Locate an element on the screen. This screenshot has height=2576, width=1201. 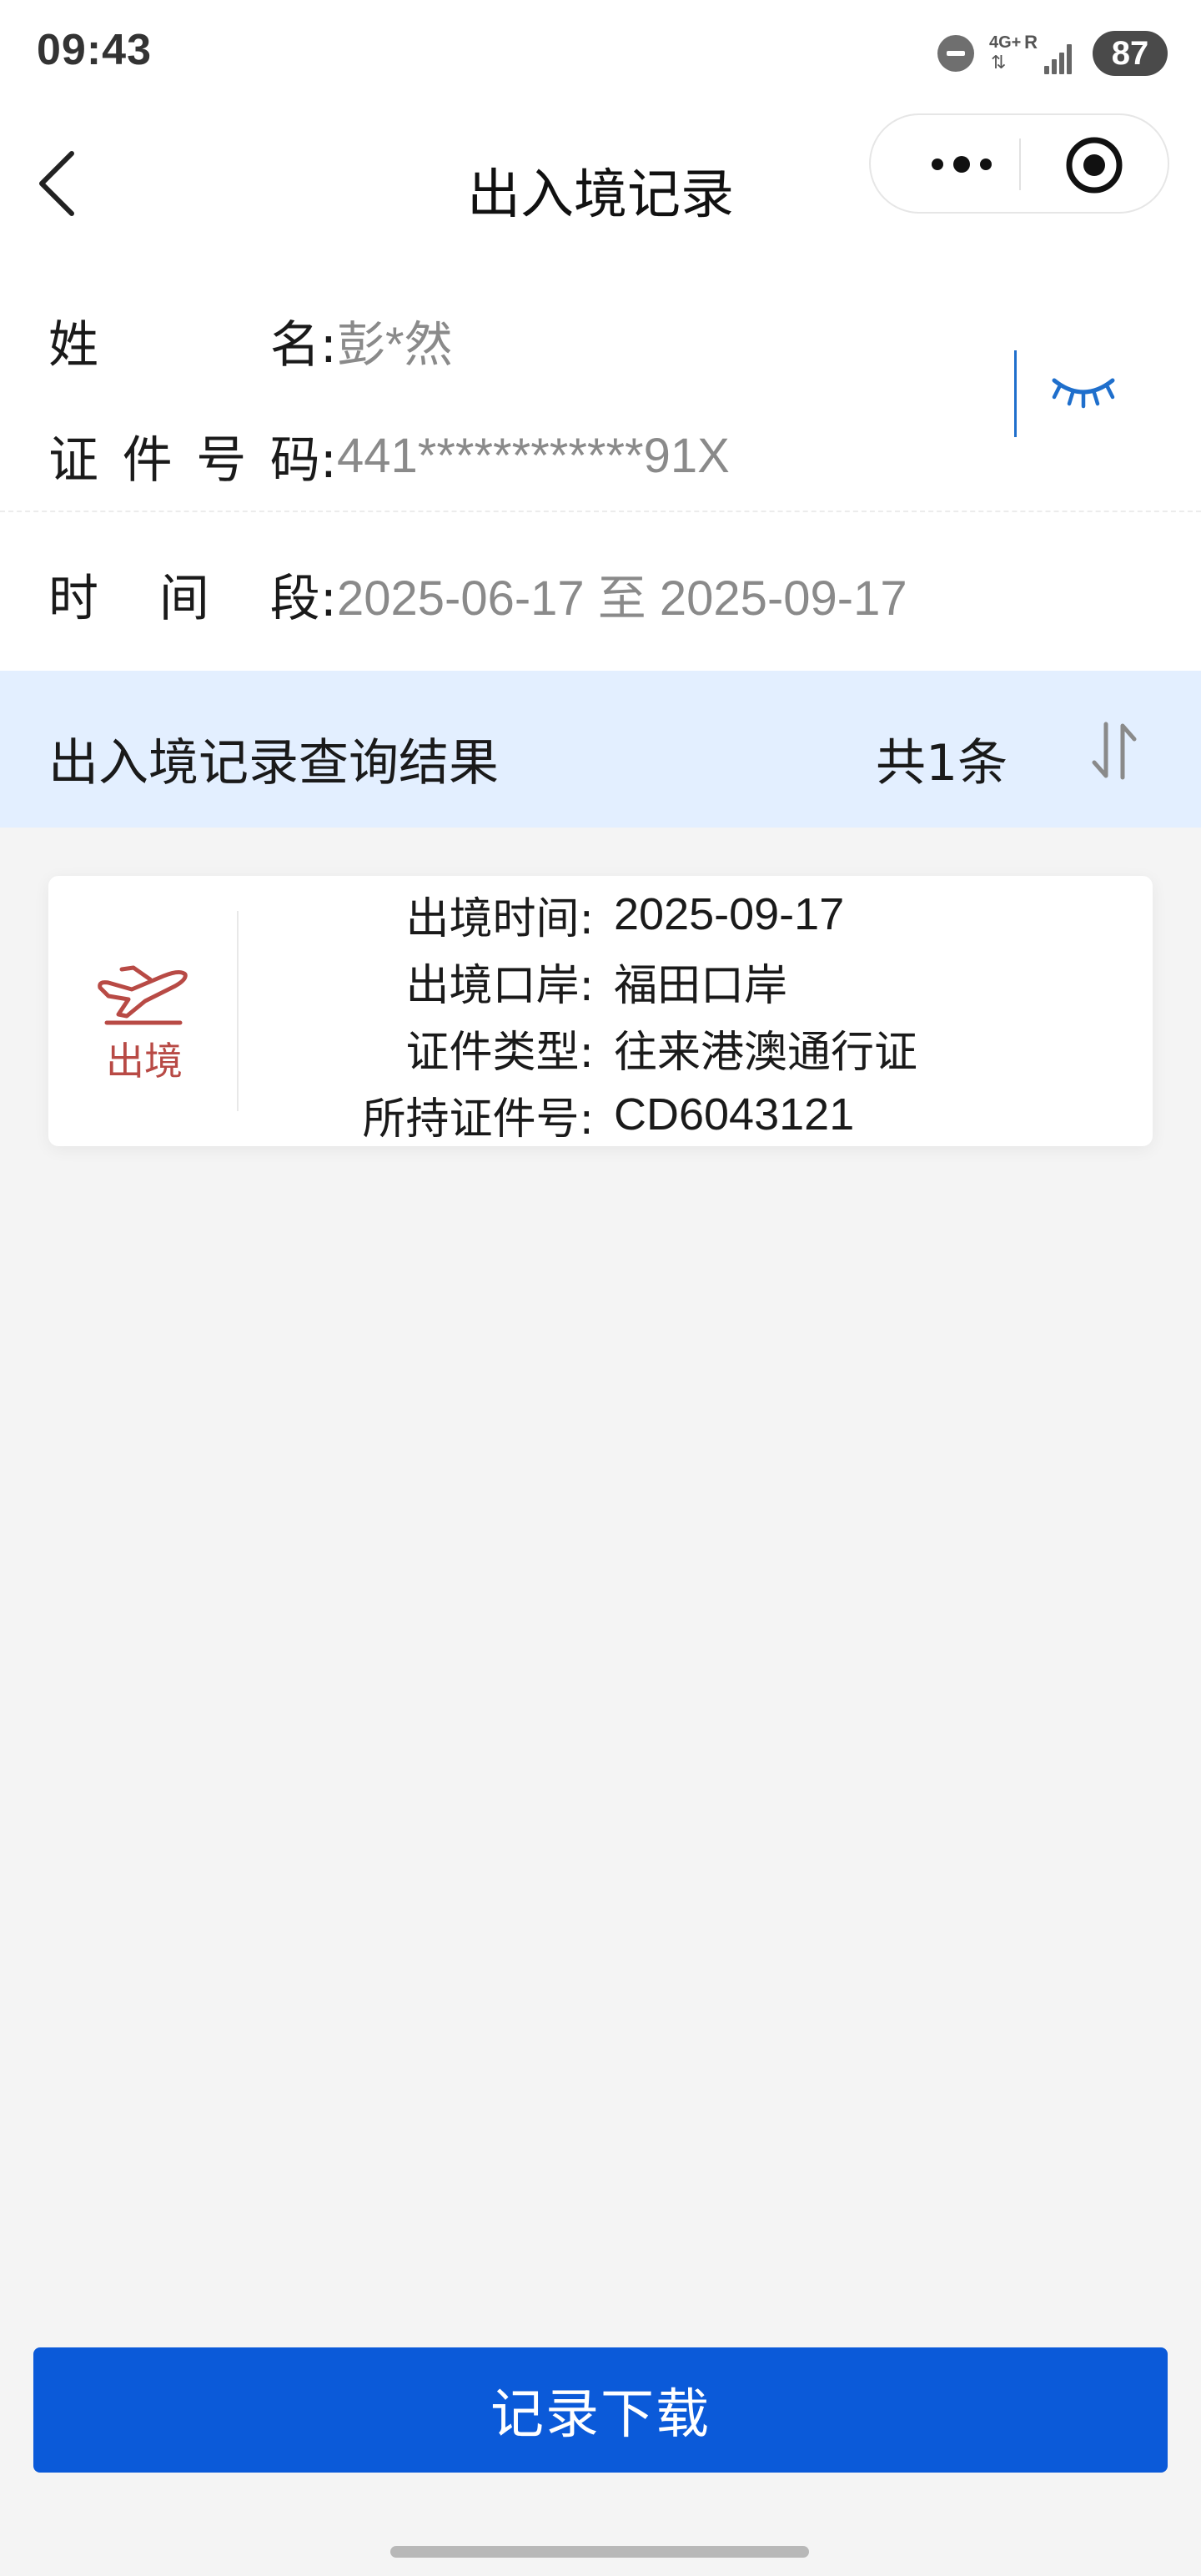
status-icons: 4G+ ⇅ R 87 is located at coordinates (1053, 53).